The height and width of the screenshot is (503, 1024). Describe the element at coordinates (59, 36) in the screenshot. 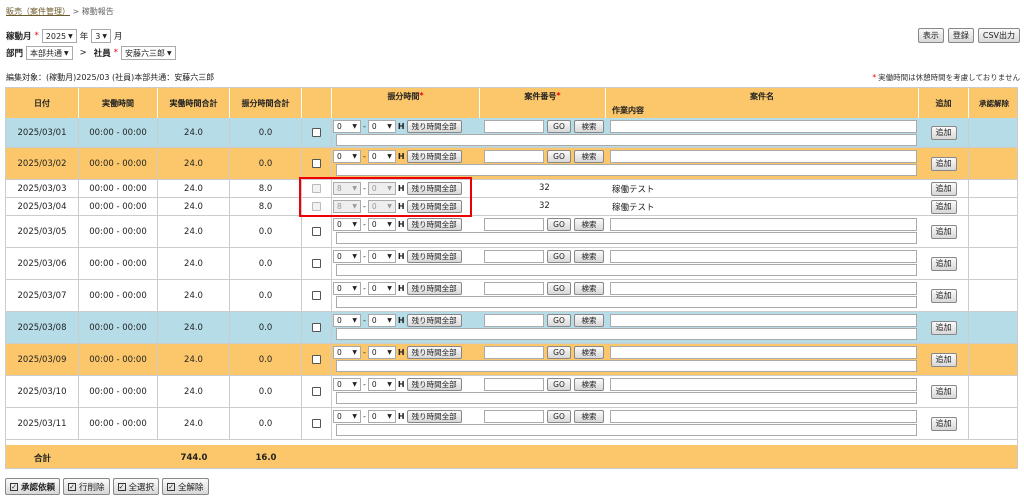

I see `year-select: 2025 ▼` at that location.